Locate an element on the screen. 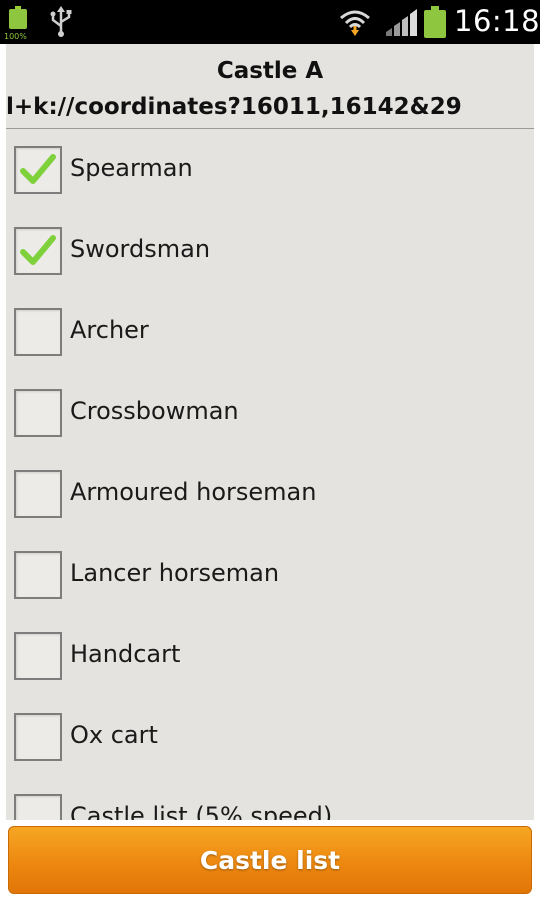 This screenshot has width=540, height=900. status-bar: 100% 16:18 is located at coordinates (270, 22).